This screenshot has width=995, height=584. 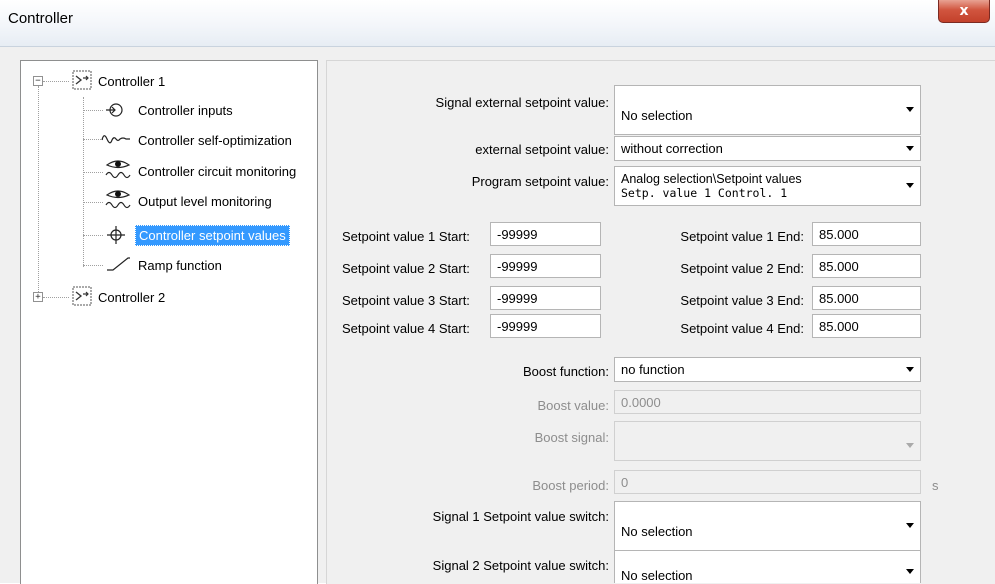 I want to click on tree-item-controller2: Controller 2, so click(x=131, y=297).